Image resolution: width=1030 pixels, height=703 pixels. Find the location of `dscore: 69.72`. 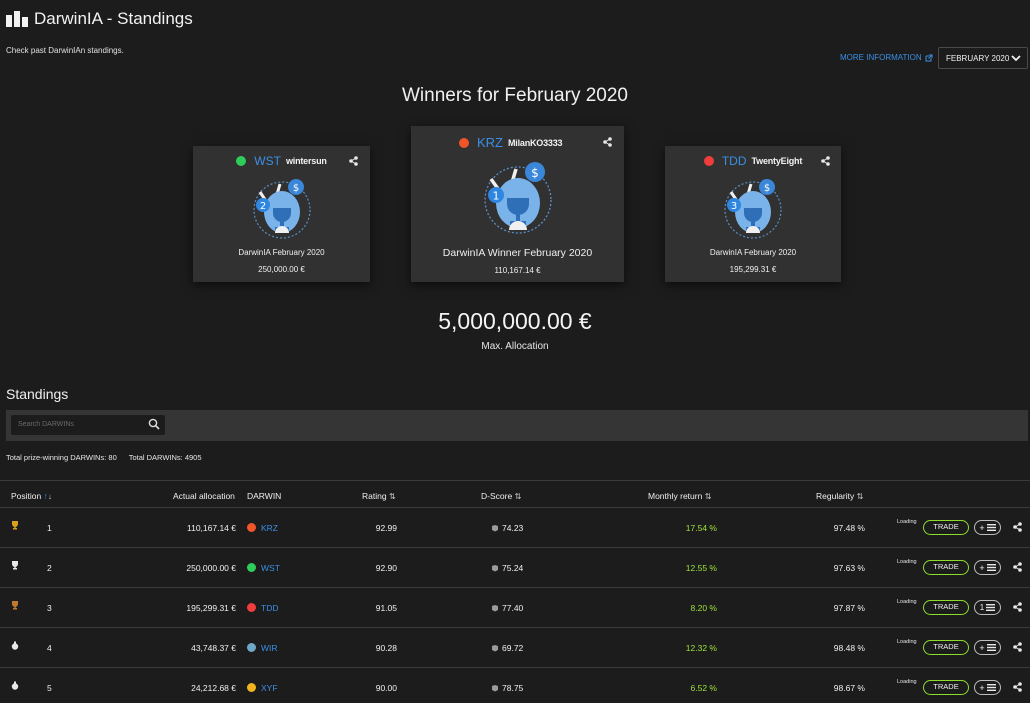

dscore: 69.72 is located at coordinates (507, 648).